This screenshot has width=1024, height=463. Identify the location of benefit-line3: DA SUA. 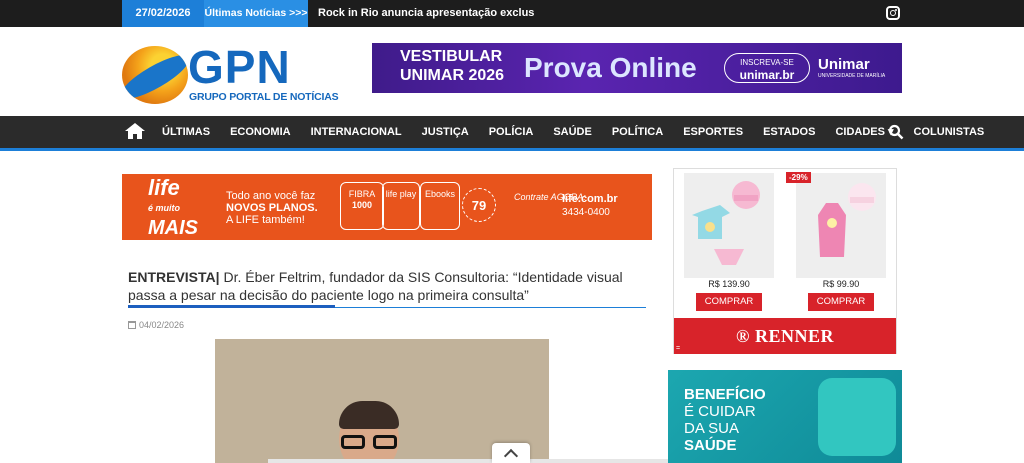
(712, 428).